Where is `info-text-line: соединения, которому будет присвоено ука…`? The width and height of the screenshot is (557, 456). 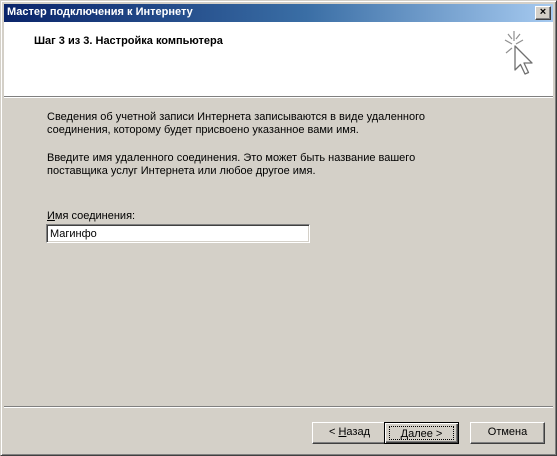
info-text-line: соединения, которому будет присвоено ука… is located at coordinates (203, 130).